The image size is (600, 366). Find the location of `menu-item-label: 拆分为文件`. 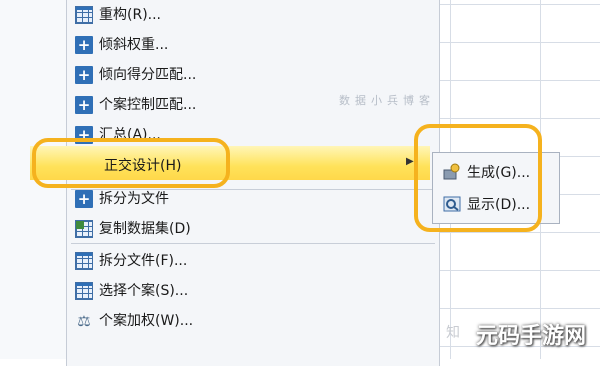

menu-item-label: 拆分为文件 is located at coordinates (134, 199).